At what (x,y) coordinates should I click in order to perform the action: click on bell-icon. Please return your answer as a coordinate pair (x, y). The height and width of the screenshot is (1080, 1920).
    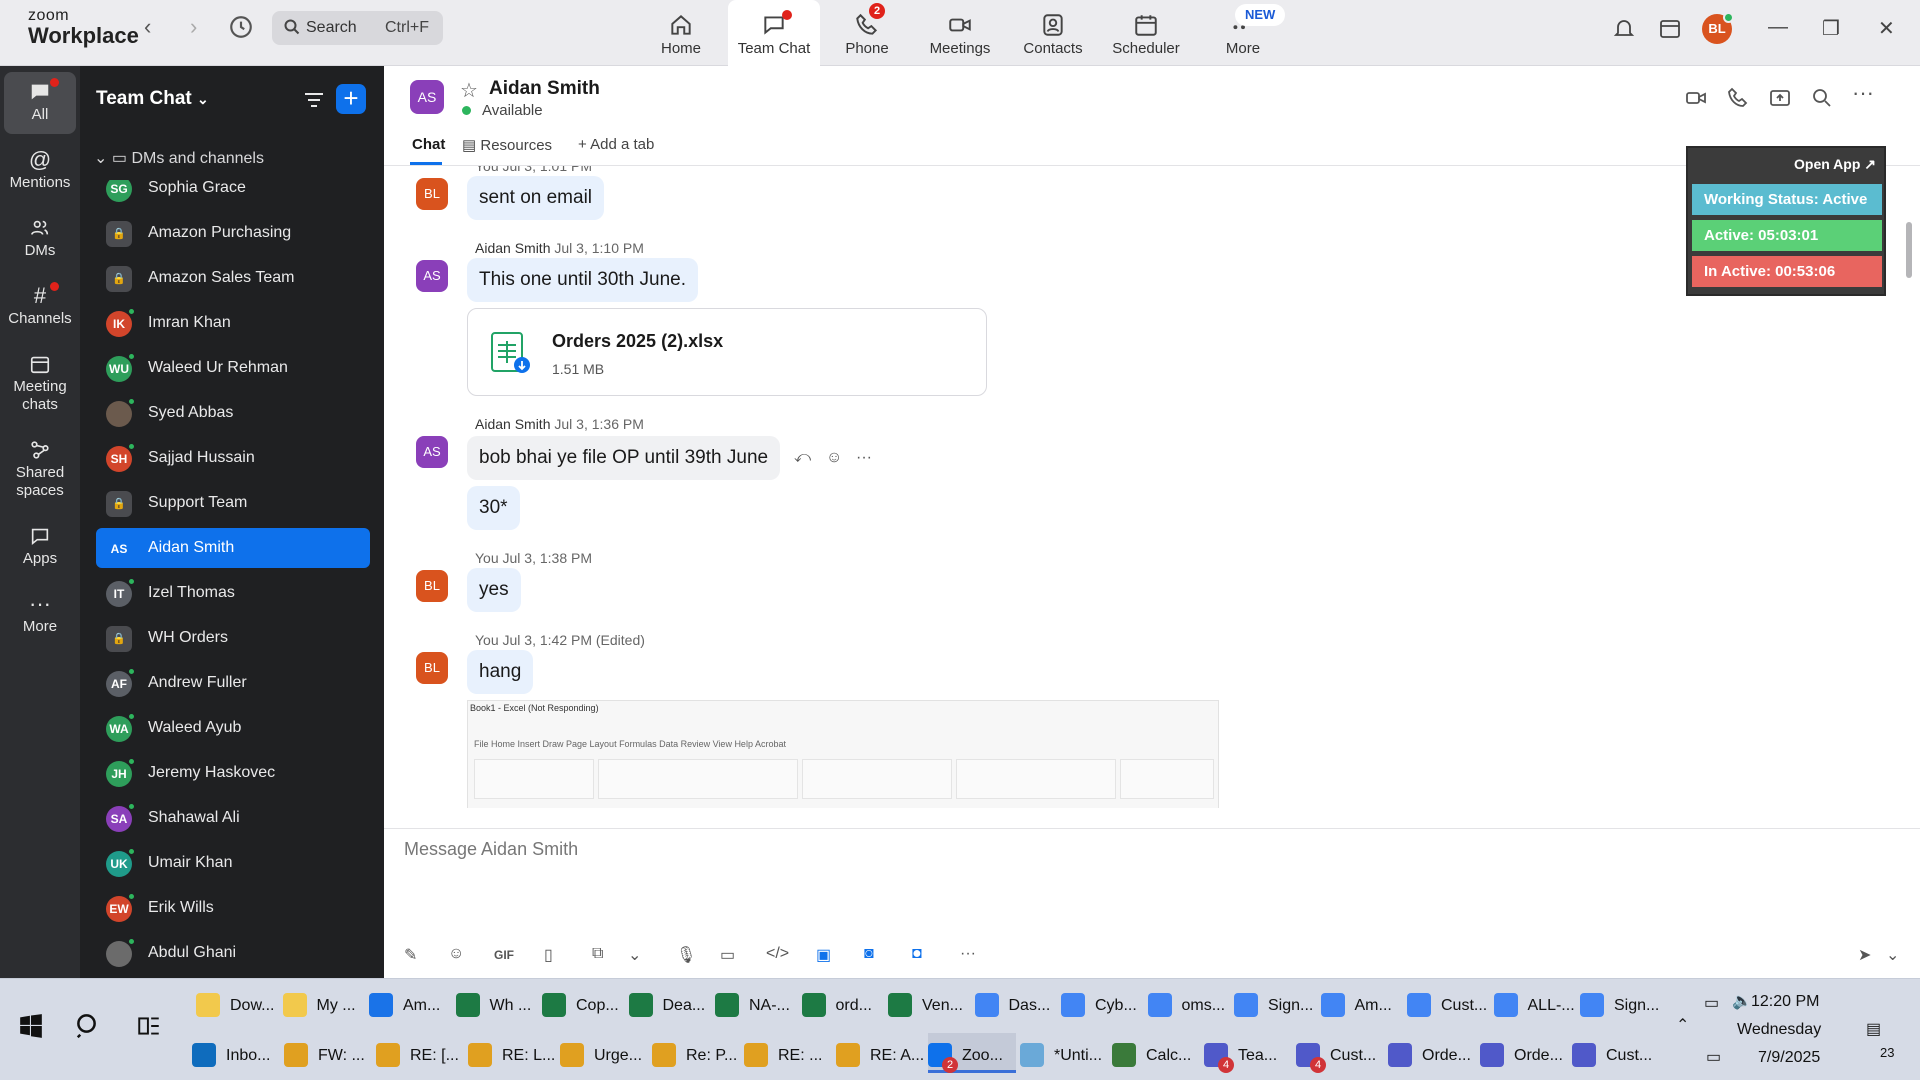
    Looking at the image, I should click on (1624, 28).